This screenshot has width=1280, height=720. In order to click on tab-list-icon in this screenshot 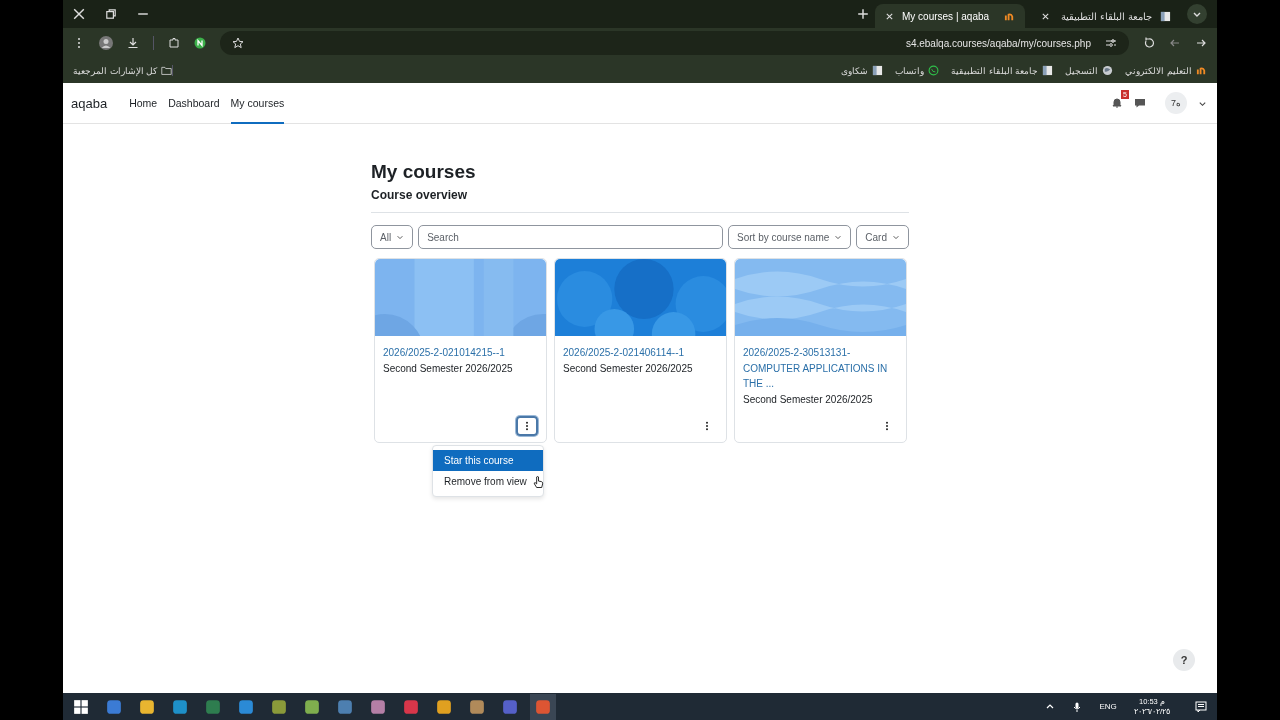, I will do `click(1197, 14)`.